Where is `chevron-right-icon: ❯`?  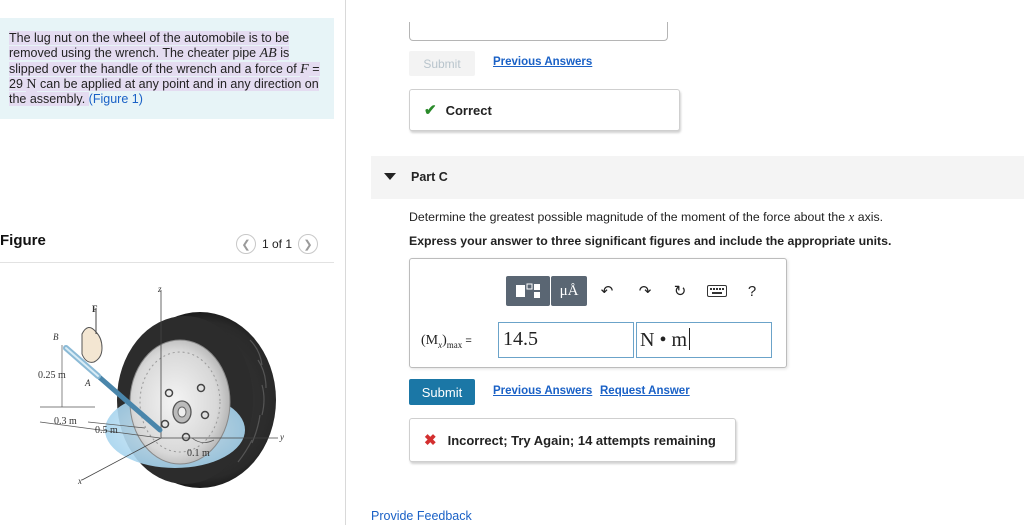 chevron-right-icon: ❯ is located at coordinates (308, 244).